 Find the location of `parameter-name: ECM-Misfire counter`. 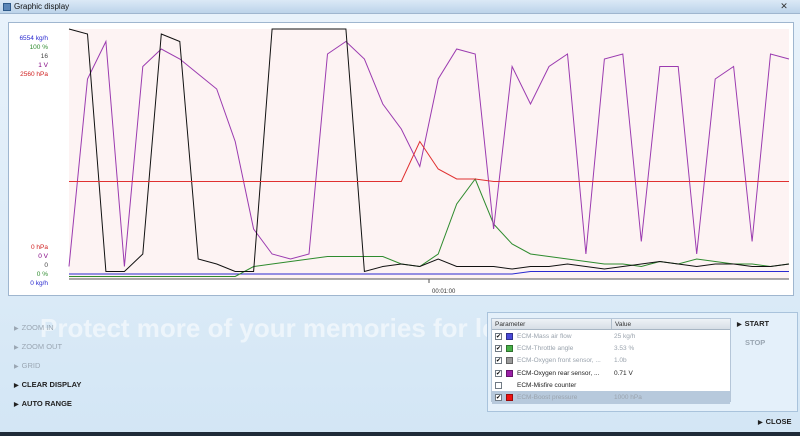

parameter-name: ECM-Misfire counter is located at coordinates (547, 385).